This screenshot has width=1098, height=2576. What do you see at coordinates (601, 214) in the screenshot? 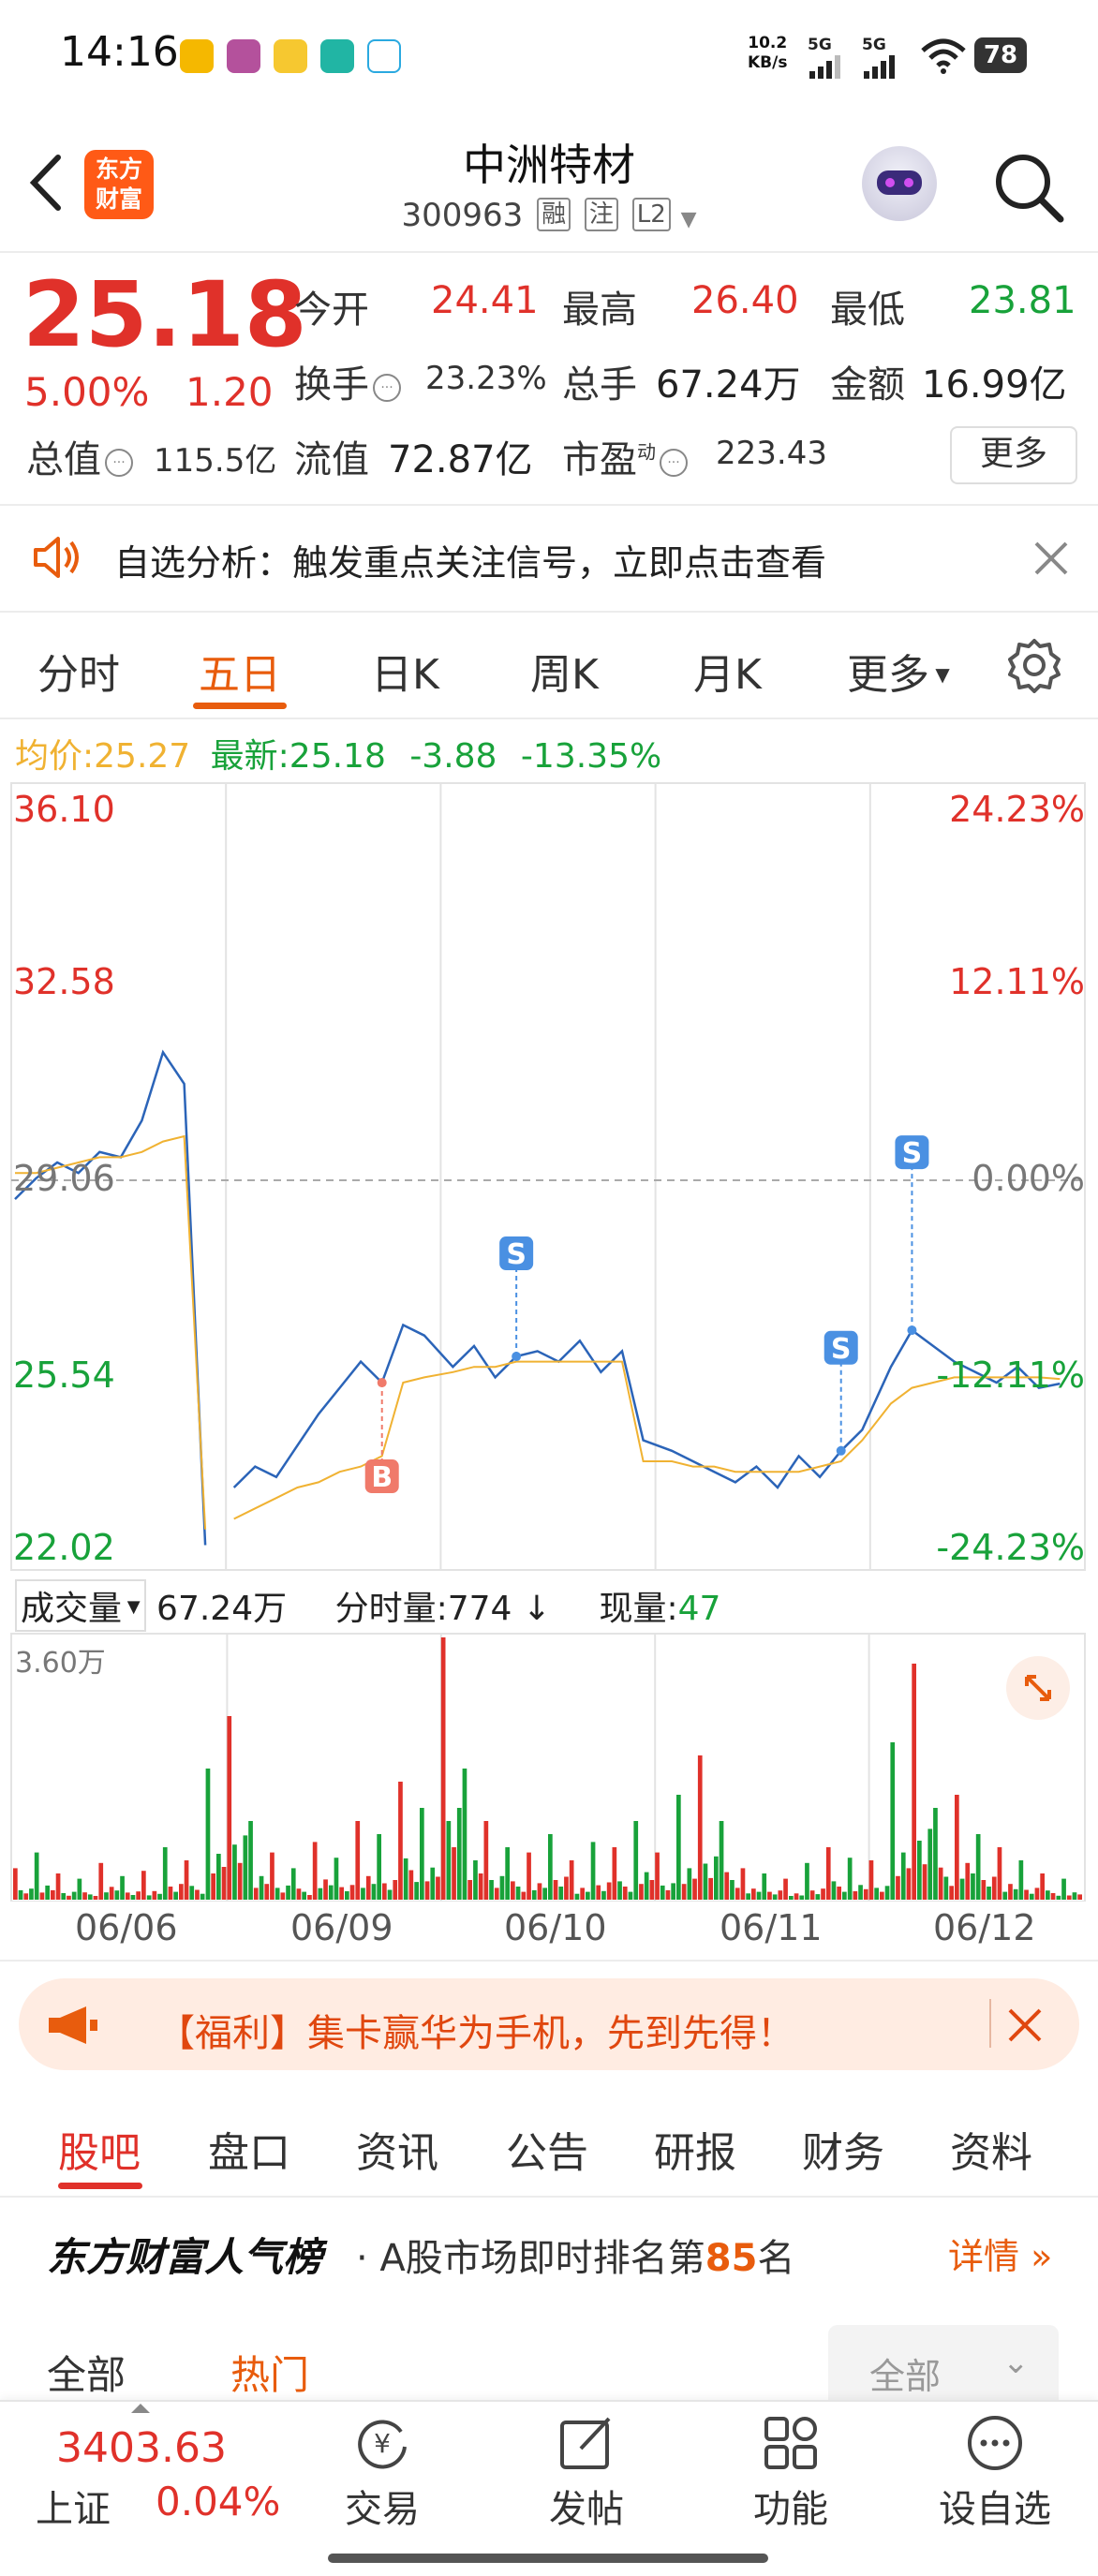
I see `registration-tag: 注` at bounding box center [601, 214].